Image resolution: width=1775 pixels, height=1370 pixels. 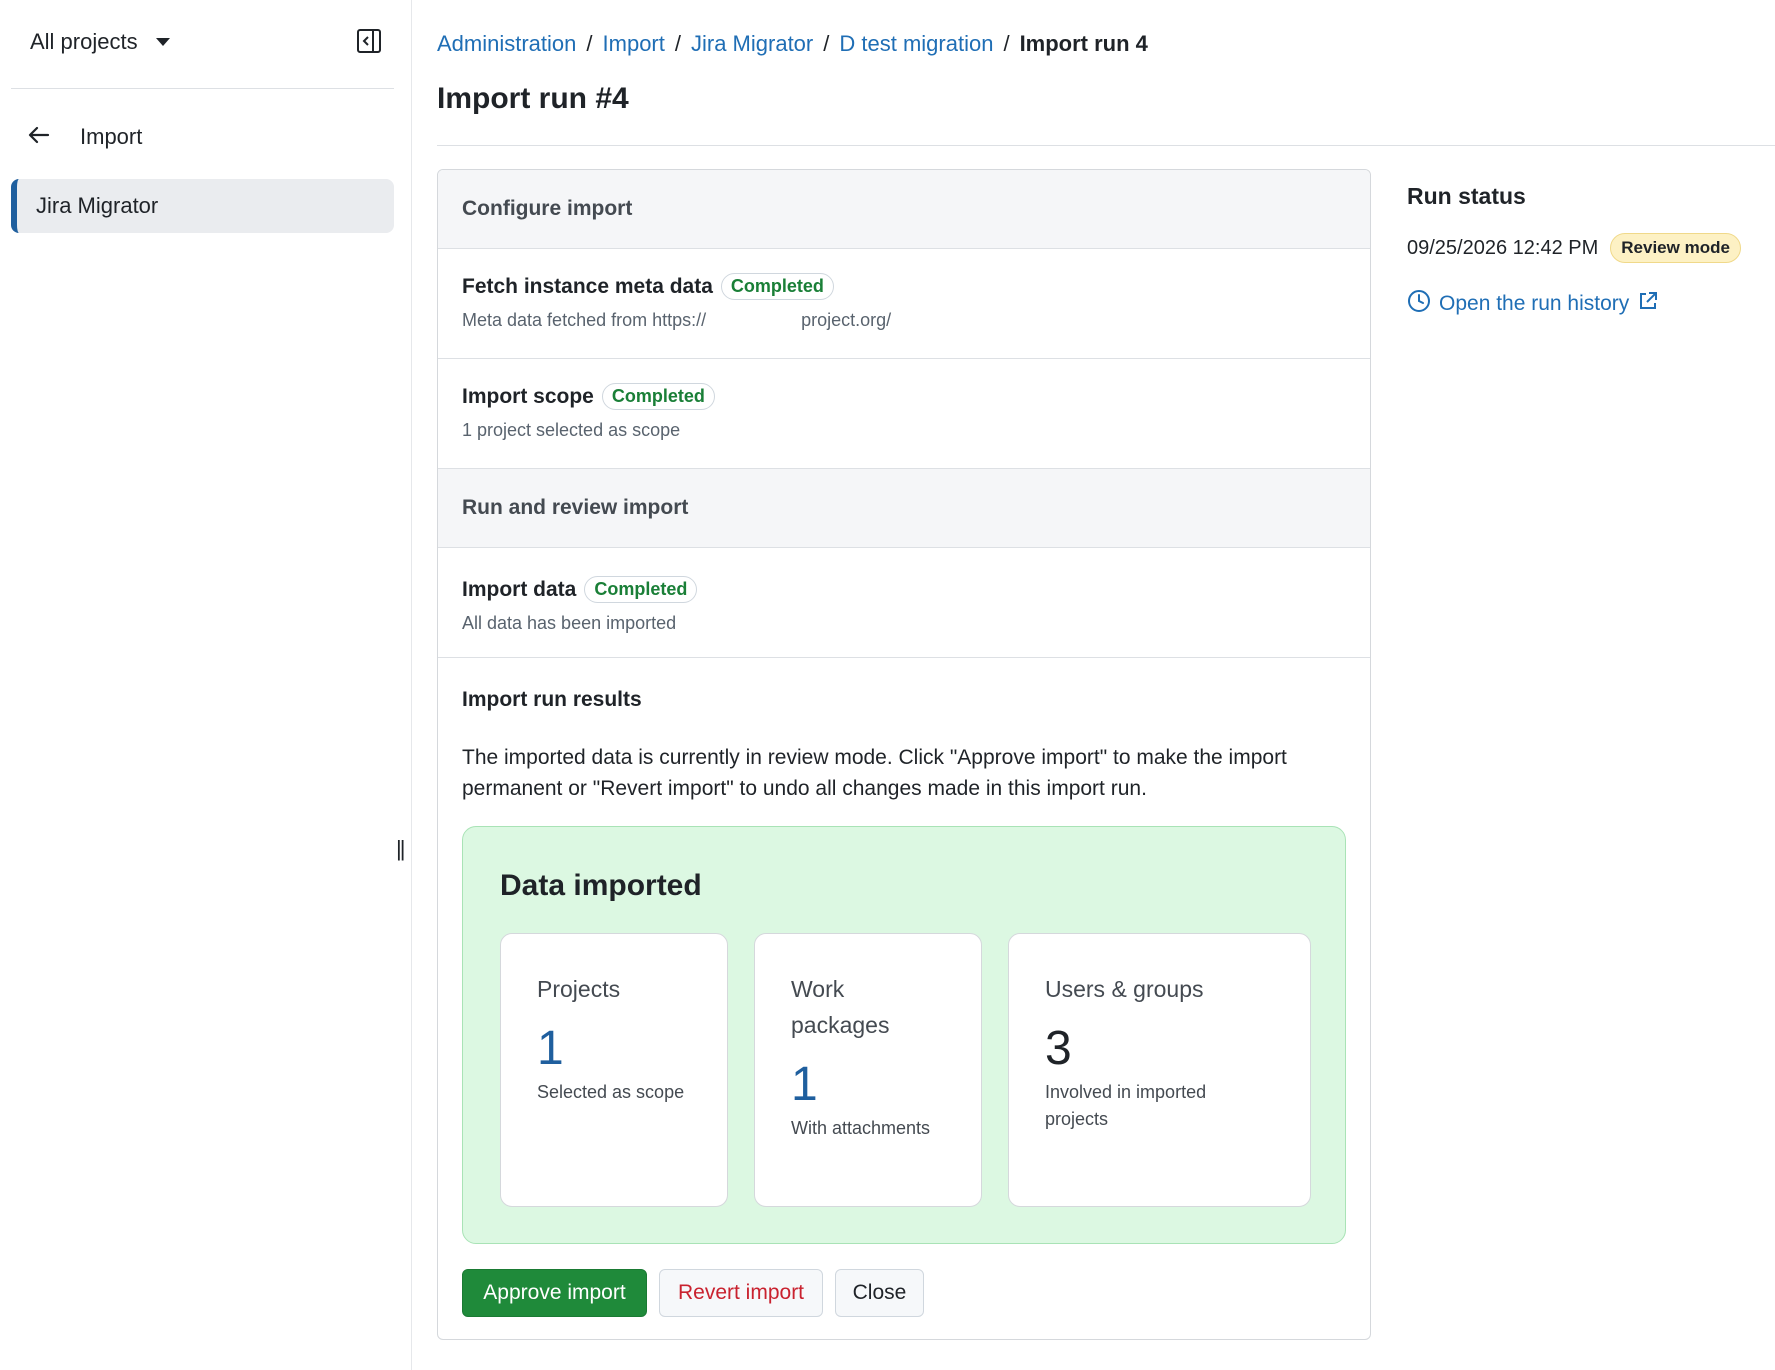 I want to click on card-description: Selected as scope, so click(x=611, y=1092).